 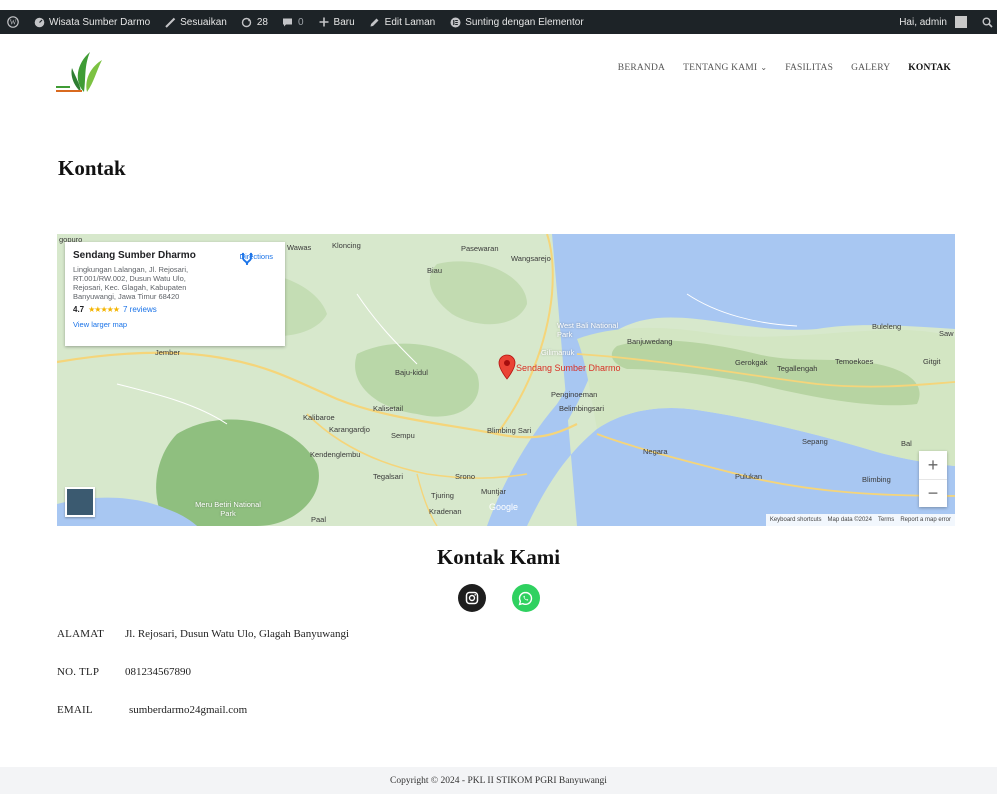 I want to click on map-label: Baju-kidul, so click(x=411, y=372).